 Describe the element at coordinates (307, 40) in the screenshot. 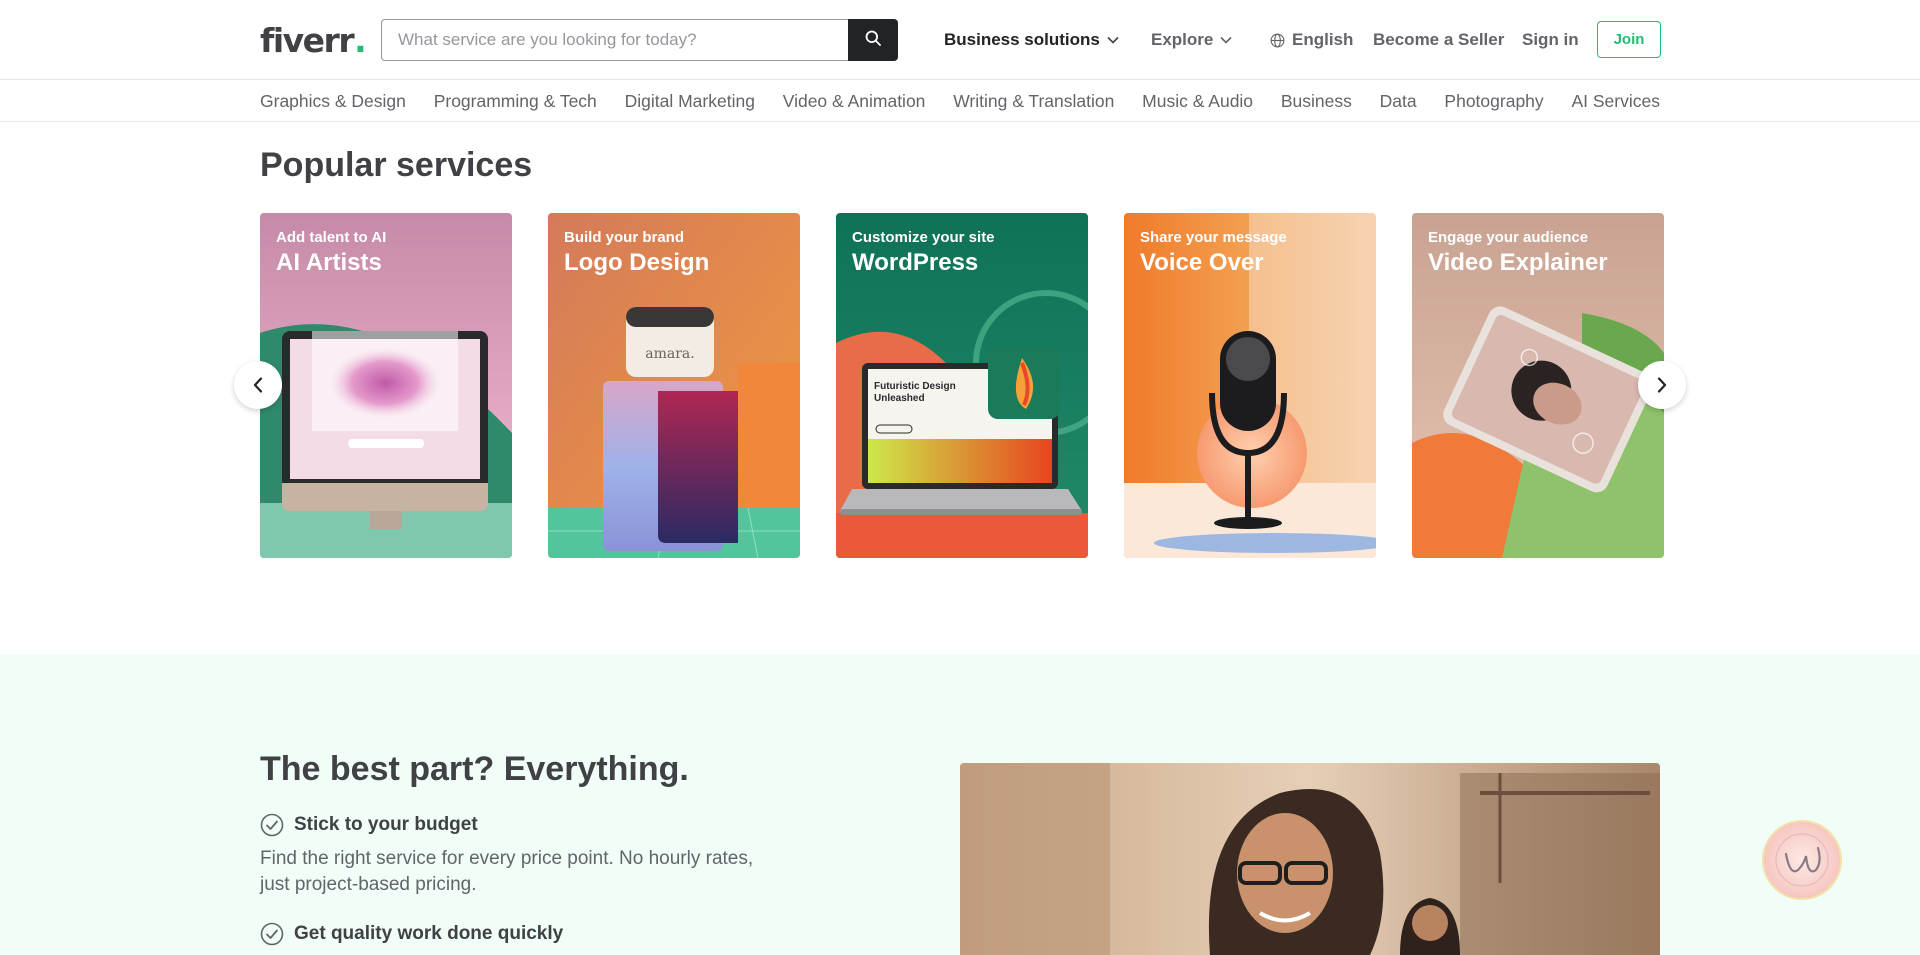

I see `logo-text: fiverr` at that location.